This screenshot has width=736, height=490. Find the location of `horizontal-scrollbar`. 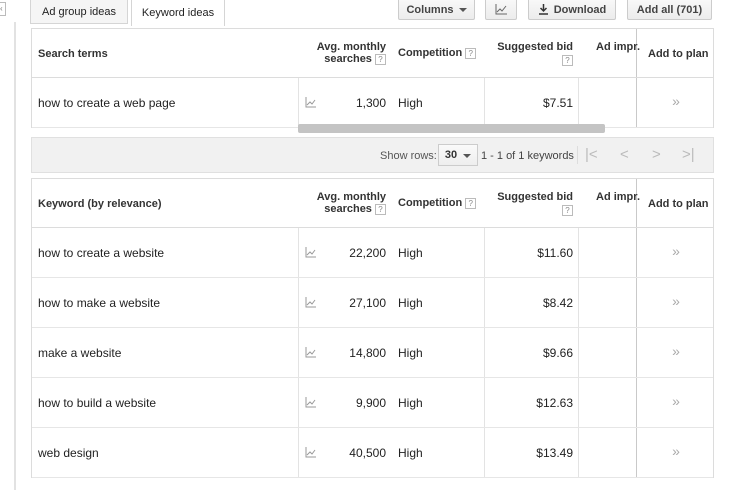

horizontal-scrollbar is located at coordinates (451, 128).